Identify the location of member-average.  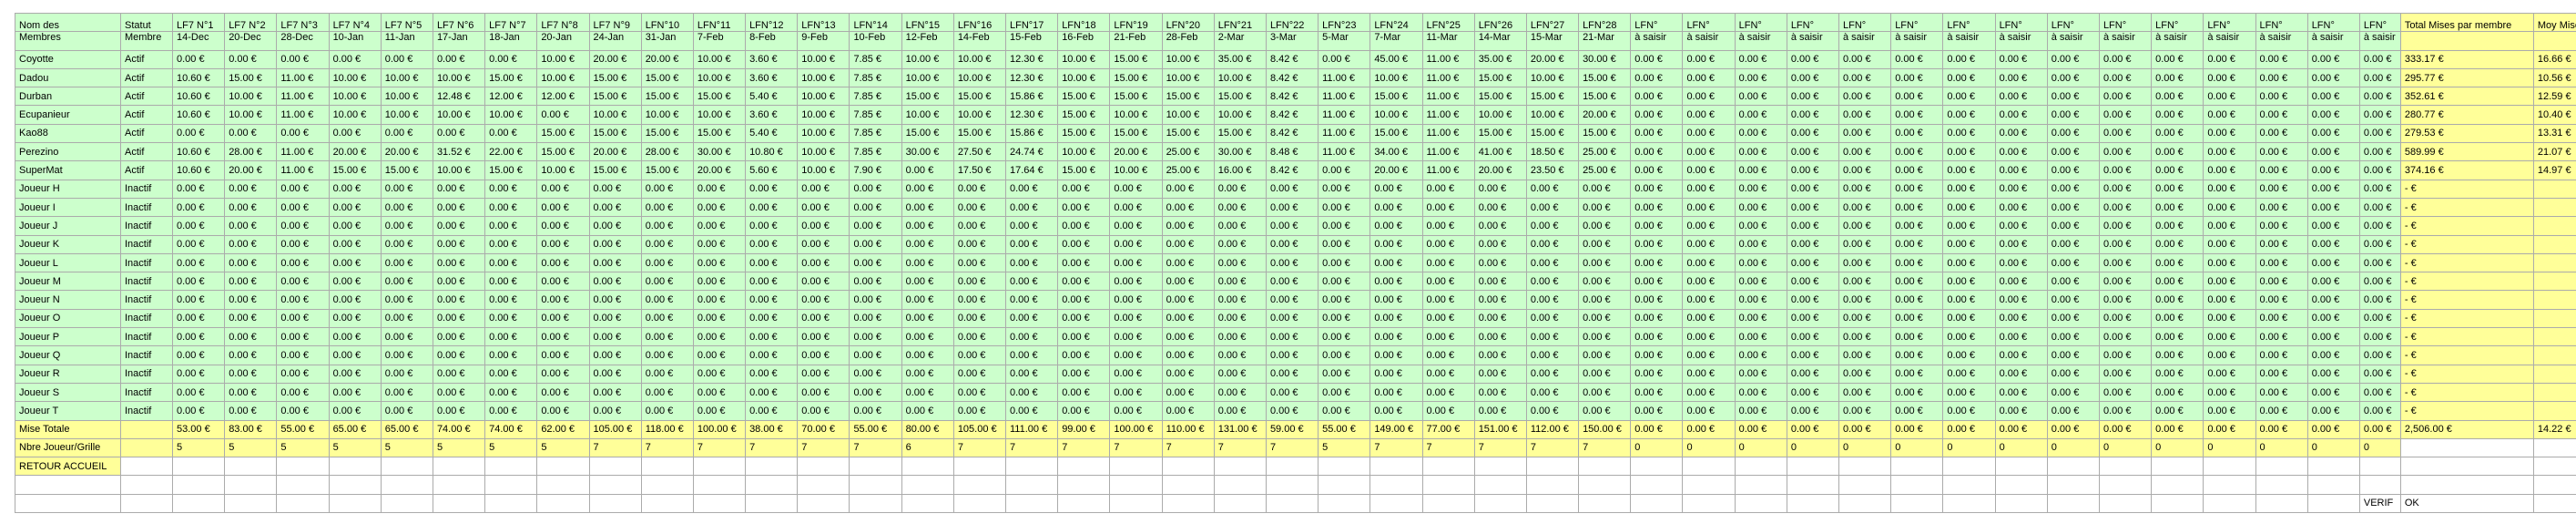
(2554, 411).